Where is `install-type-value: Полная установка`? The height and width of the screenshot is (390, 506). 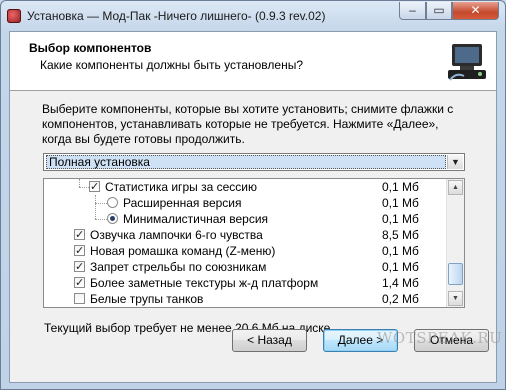
install-type-value: Полная установка is located at coordinates (246, 162).